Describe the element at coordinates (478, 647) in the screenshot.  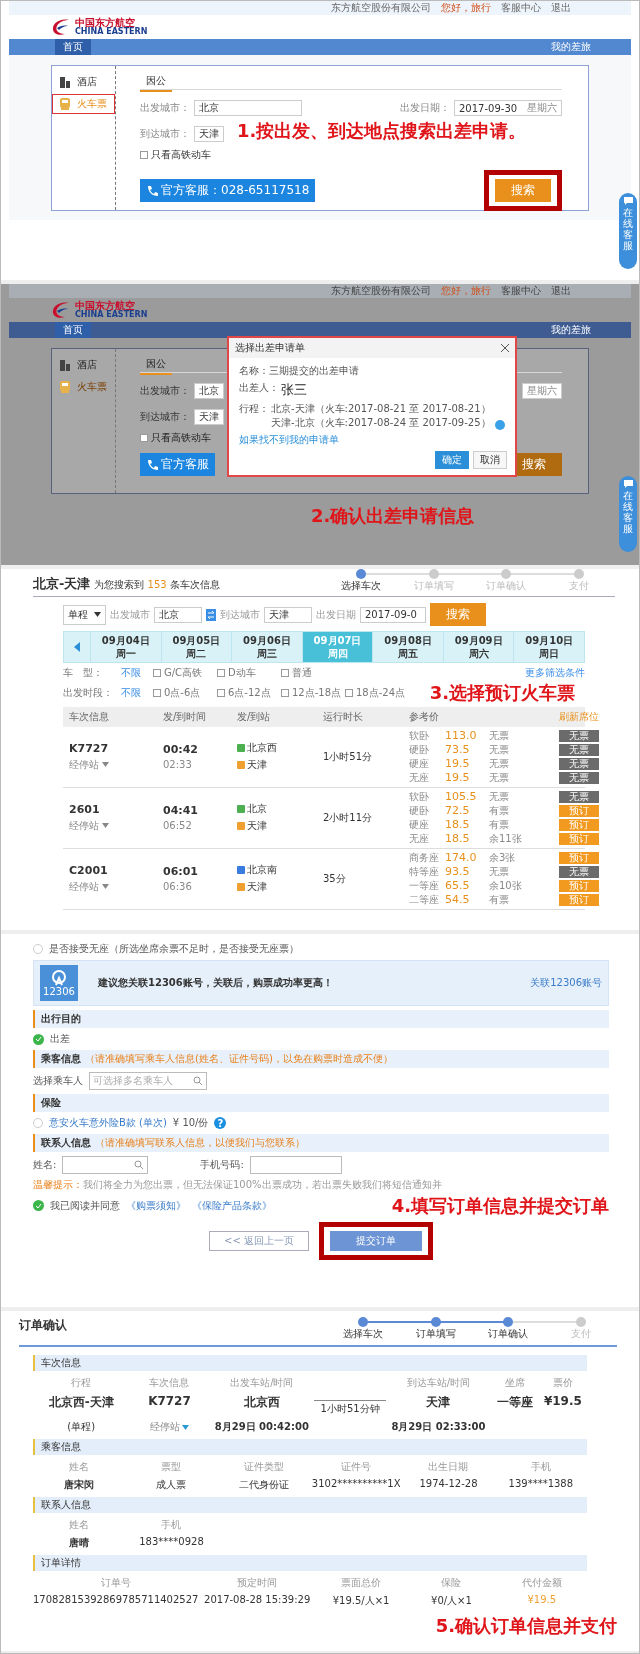
I see `date-tab: 09月09日 周六` at that location.